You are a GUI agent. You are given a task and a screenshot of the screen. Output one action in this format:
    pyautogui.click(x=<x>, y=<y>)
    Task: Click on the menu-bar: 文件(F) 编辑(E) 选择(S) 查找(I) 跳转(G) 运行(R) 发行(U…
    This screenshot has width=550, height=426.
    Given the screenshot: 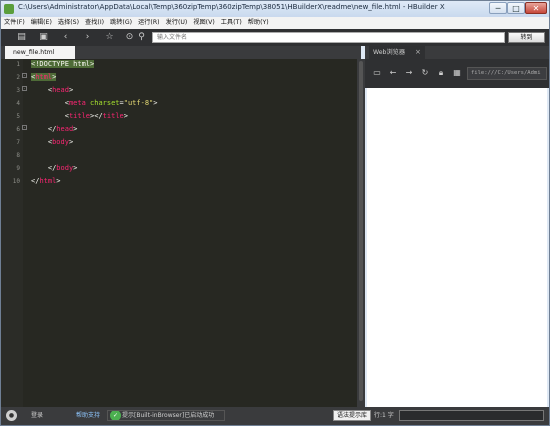 What is the action you would take?
    pyautogui.click(x=275, y=23)
    